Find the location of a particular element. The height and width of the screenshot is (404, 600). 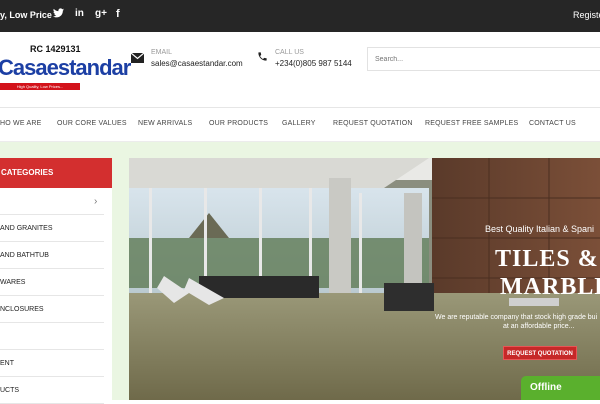

nav-item-gallery: GALLERY is located at coordinates (299, 123).